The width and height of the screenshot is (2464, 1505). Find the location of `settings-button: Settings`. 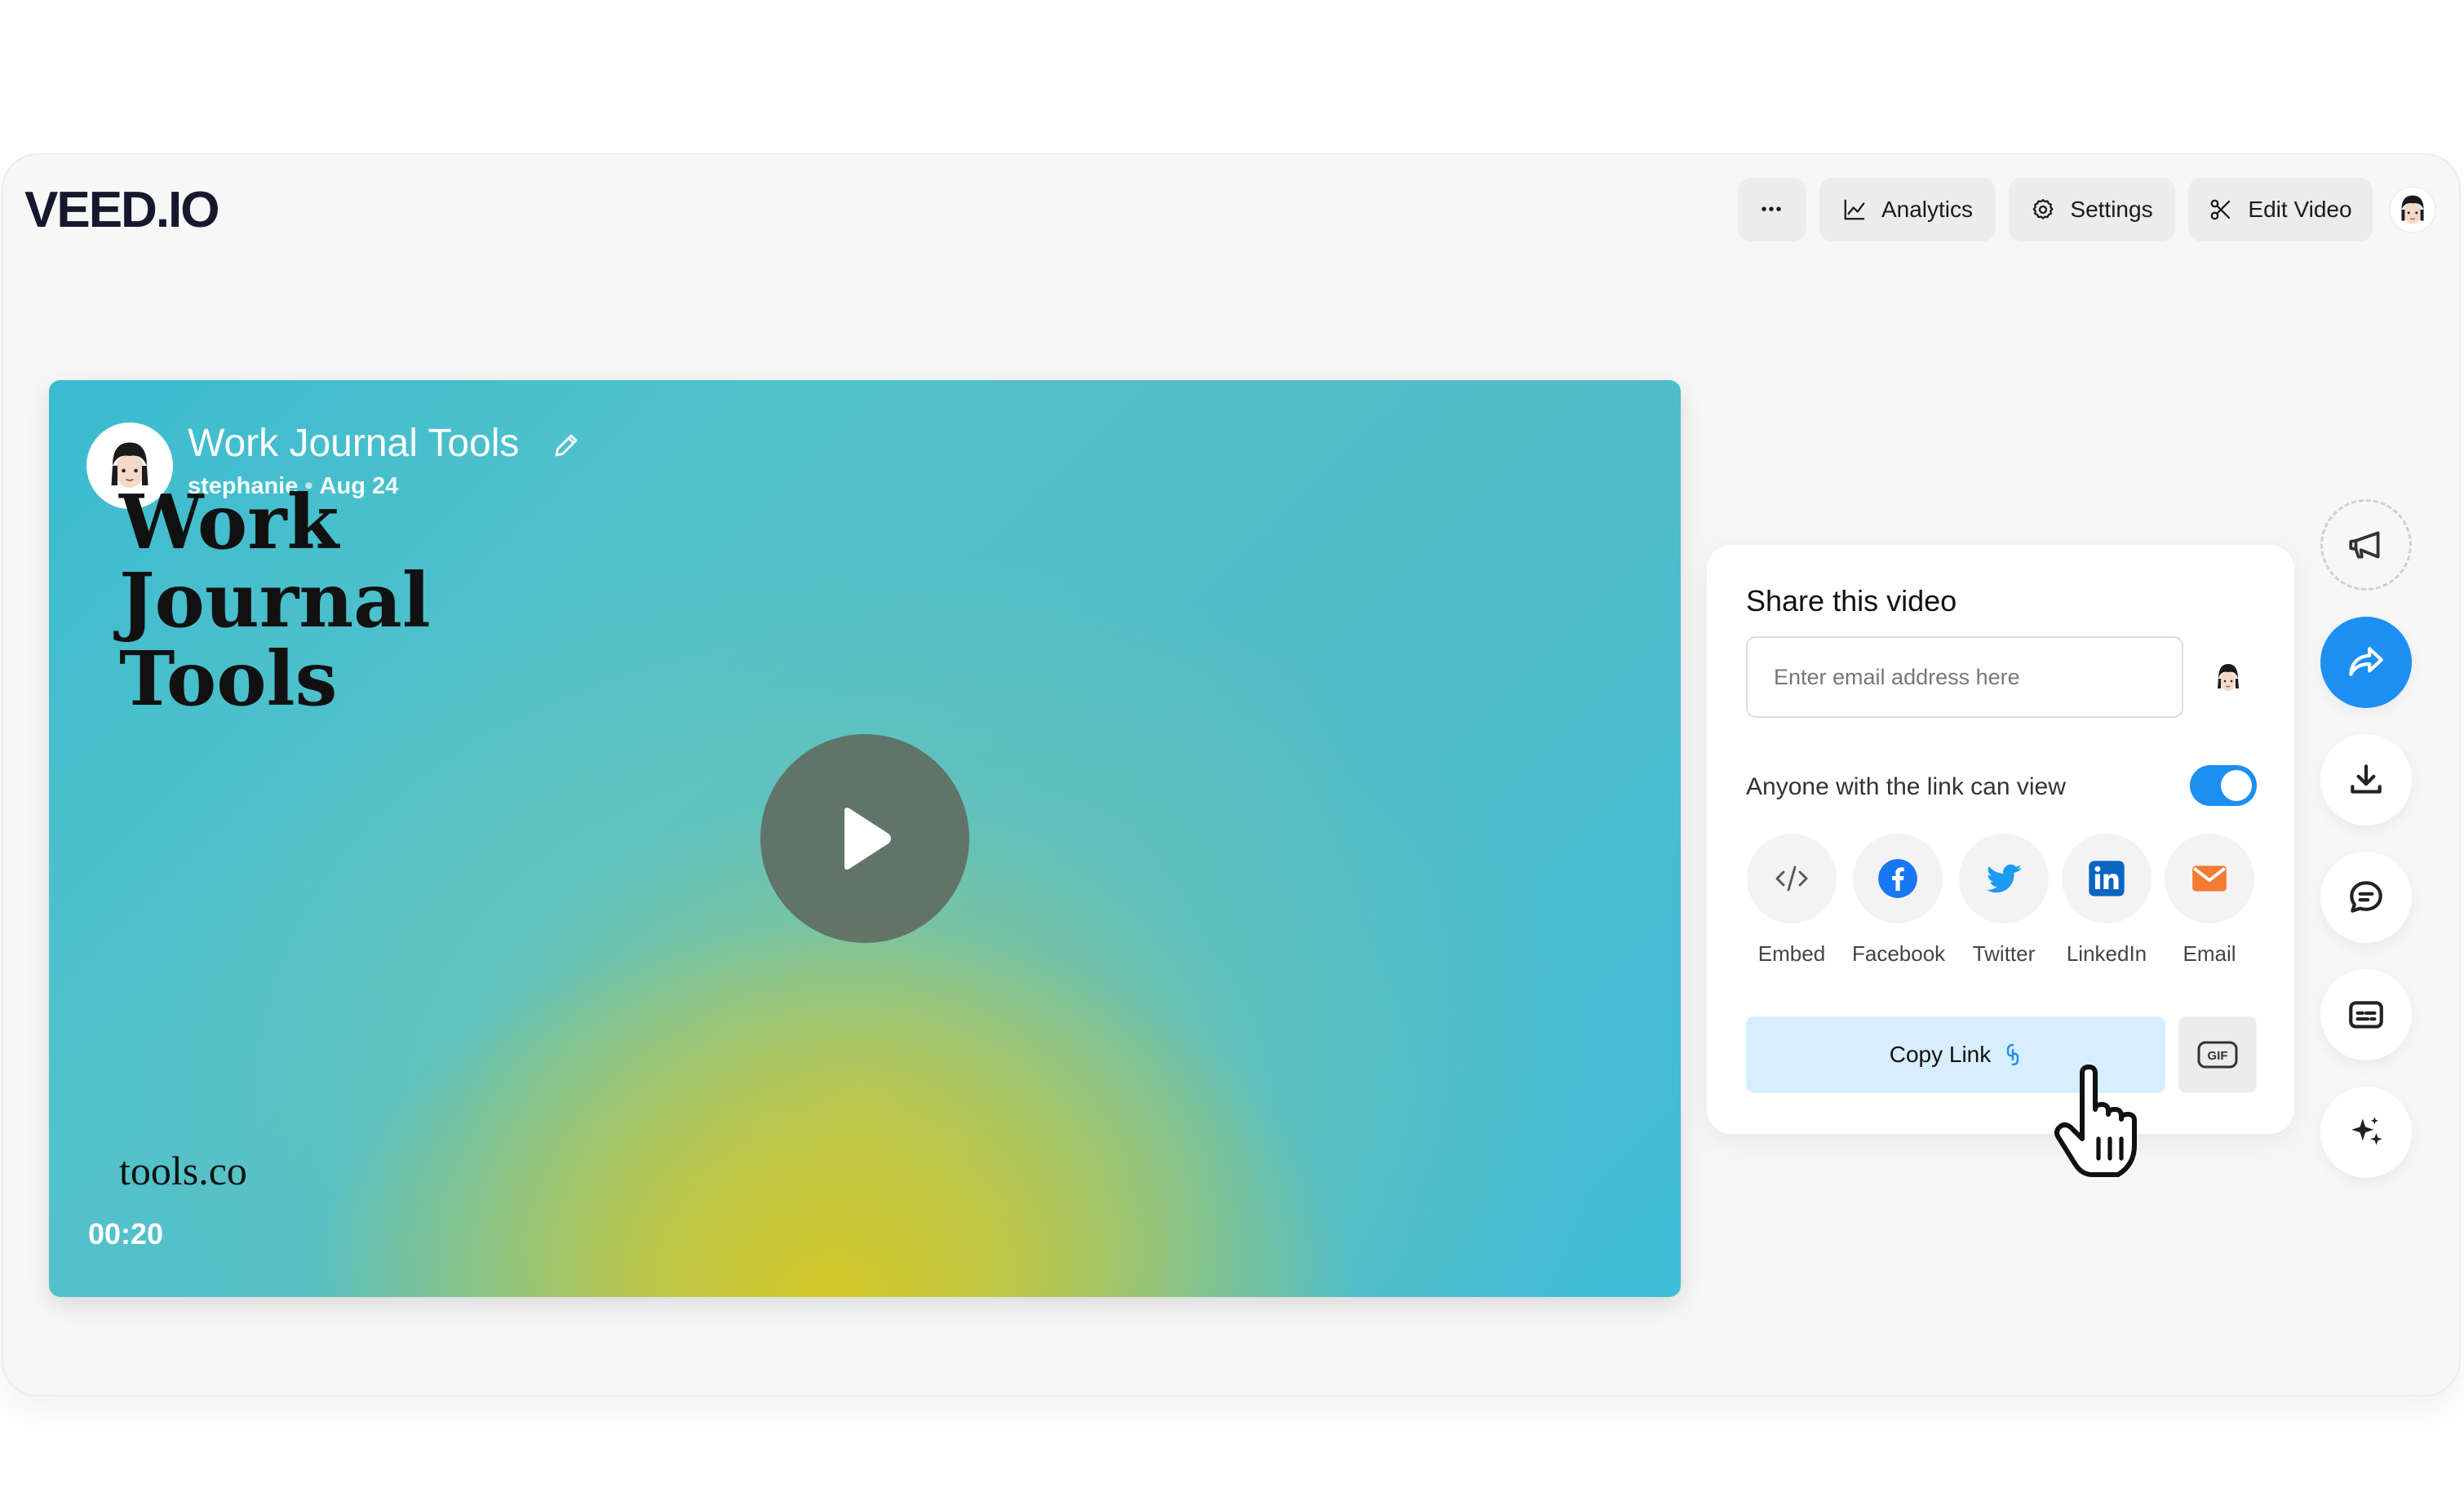

settings-button: Settings is located at coordinates (2092, 209).